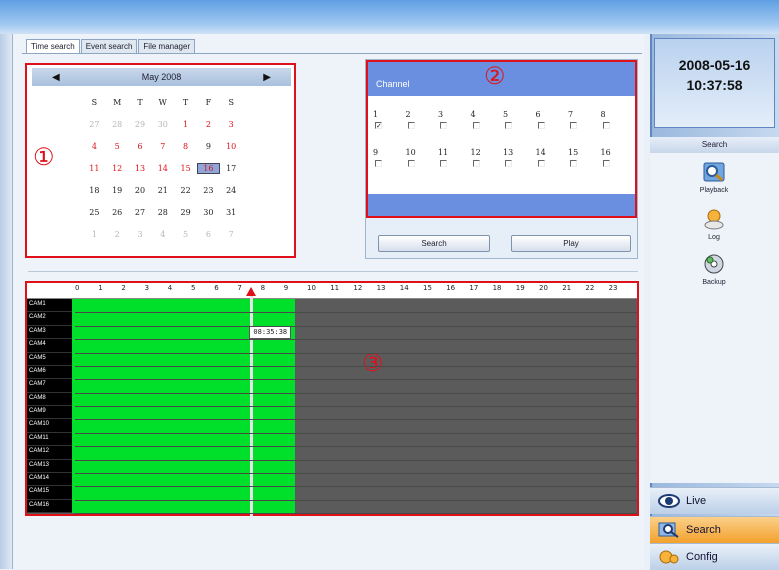  I want to click on hour-tick-label: 6, so click(216, 288).